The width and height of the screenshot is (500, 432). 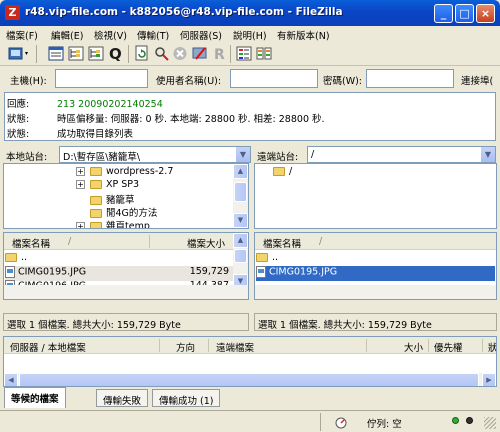 What do you see at coordinates (101, 78) in the screenshot?
I see `host-input` at bounding box center [101, 78].